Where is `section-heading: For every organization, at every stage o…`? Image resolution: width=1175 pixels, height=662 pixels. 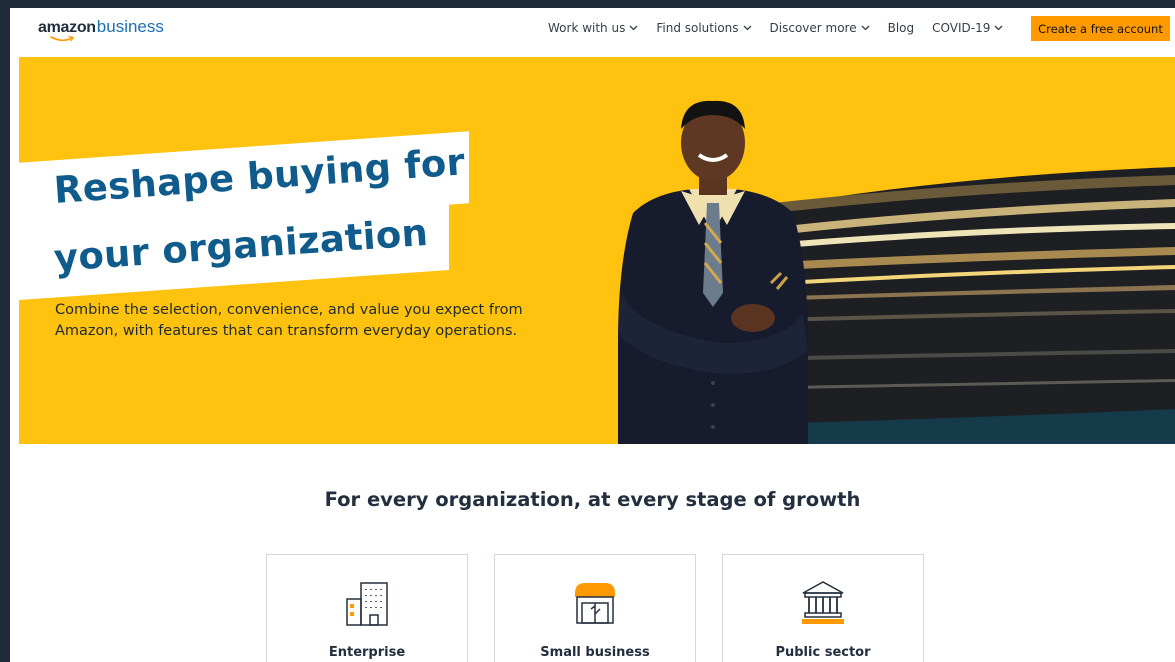
section-heading: For every organization, at every stage o… is located at coordinates (592, 499).